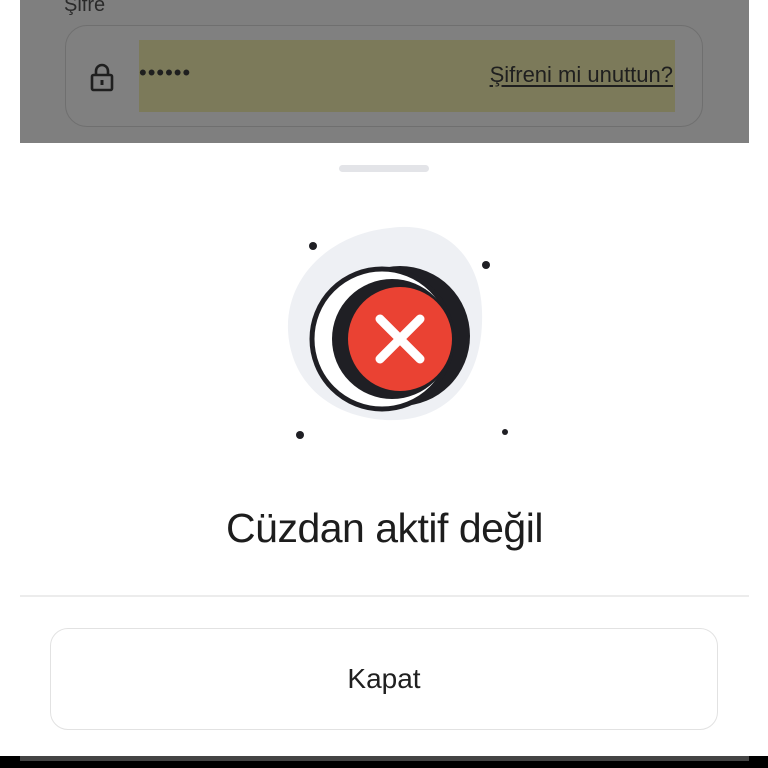  What do you see at coordinates (384, 168) in the screenshot?
I see `drag-handle` at bounding box center [384, 168].